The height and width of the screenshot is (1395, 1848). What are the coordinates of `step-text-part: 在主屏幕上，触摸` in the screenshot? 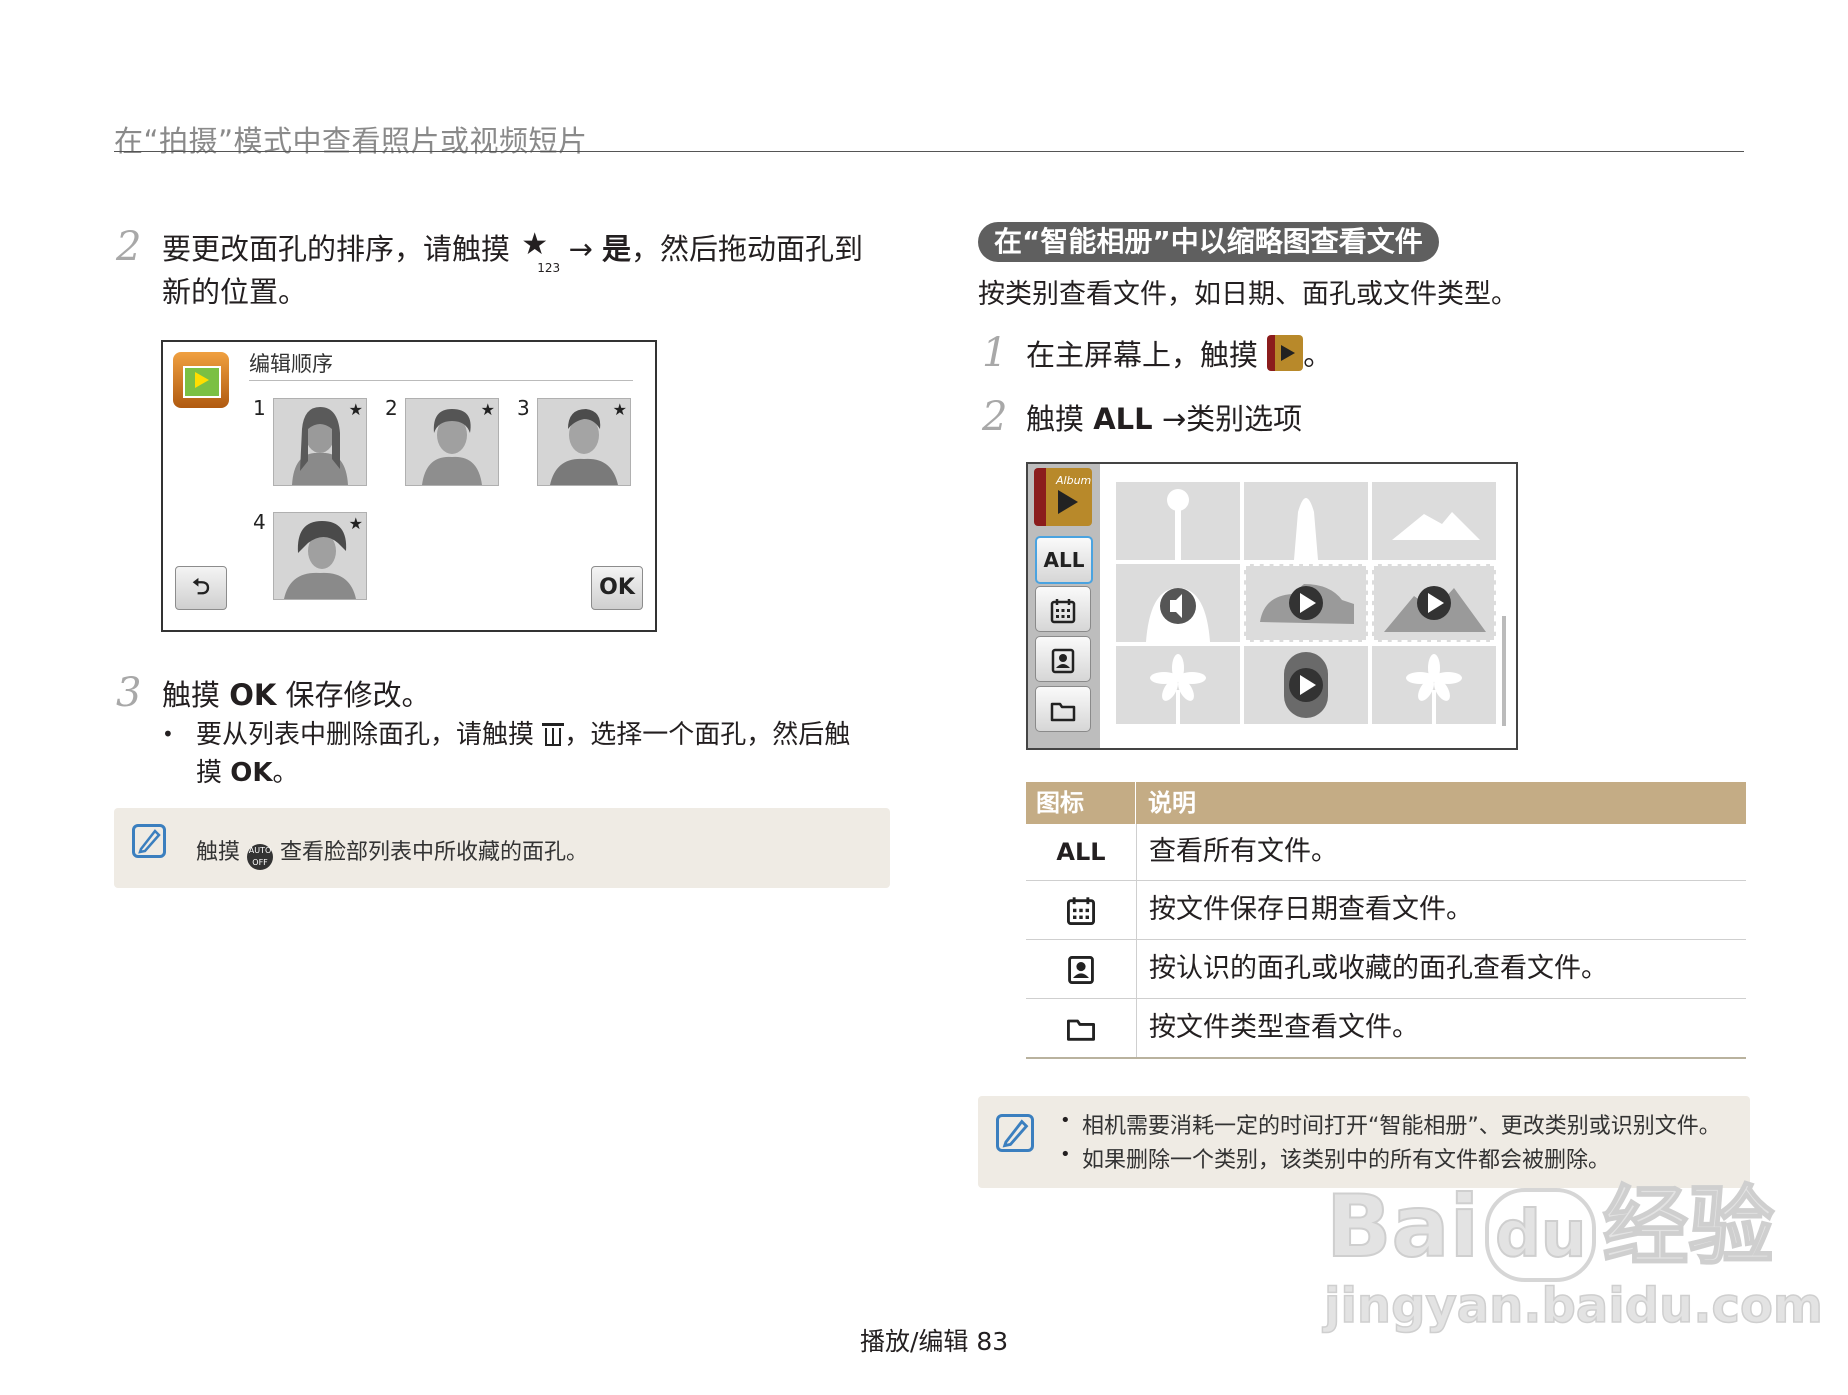 It's located at (1142, 355).